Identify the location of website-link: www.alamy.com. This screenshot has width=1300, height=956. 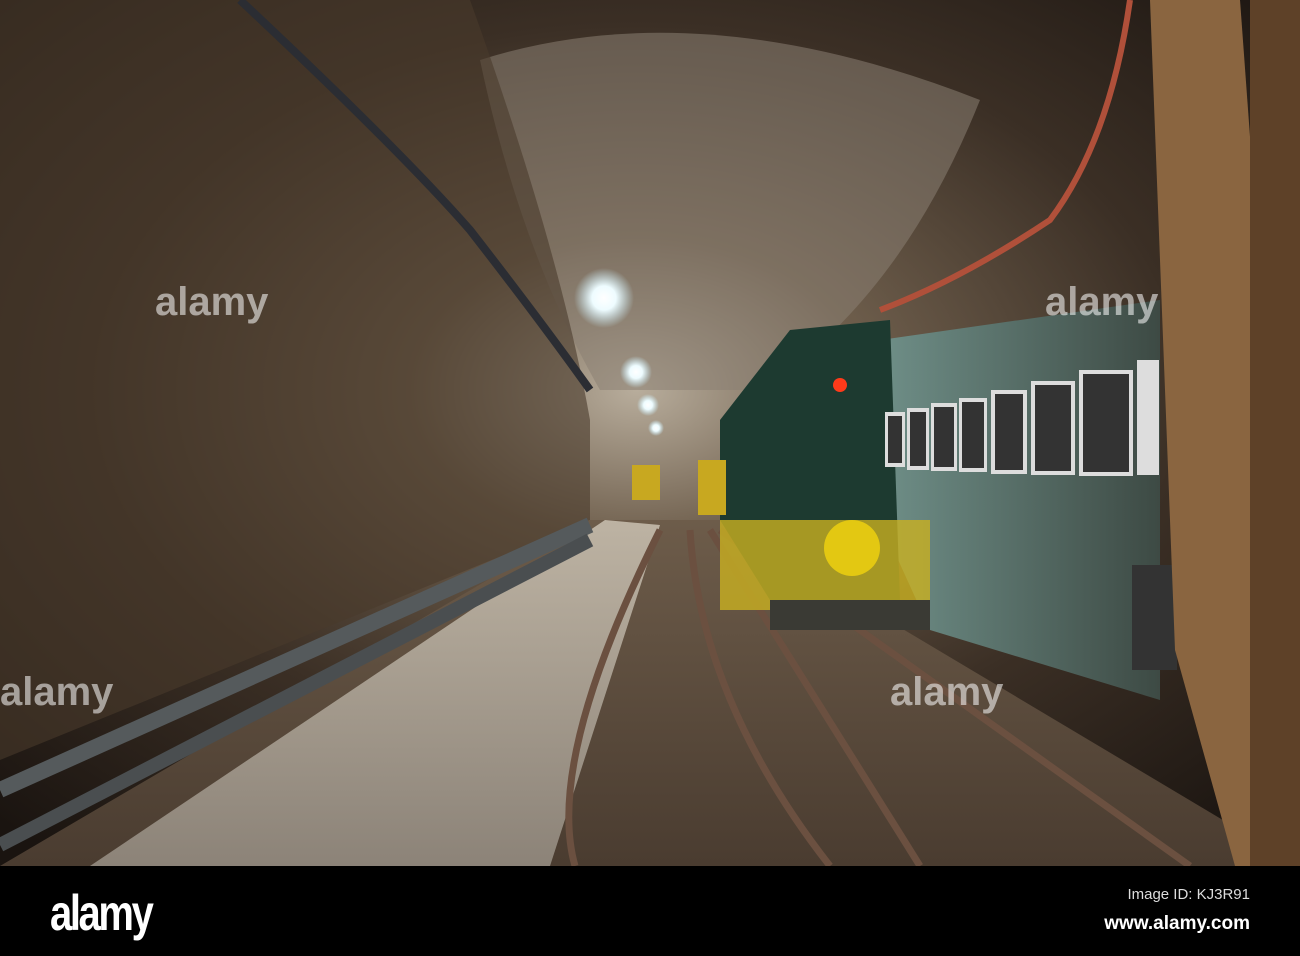
(1177, 924).